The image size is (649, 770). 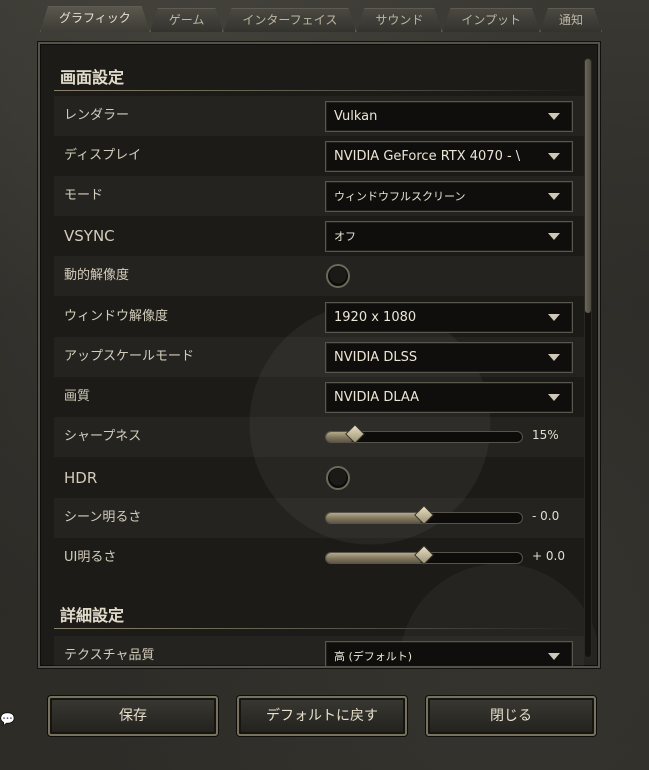 I want to click on tab-game: ゲーム, so click(x=187, y=20).